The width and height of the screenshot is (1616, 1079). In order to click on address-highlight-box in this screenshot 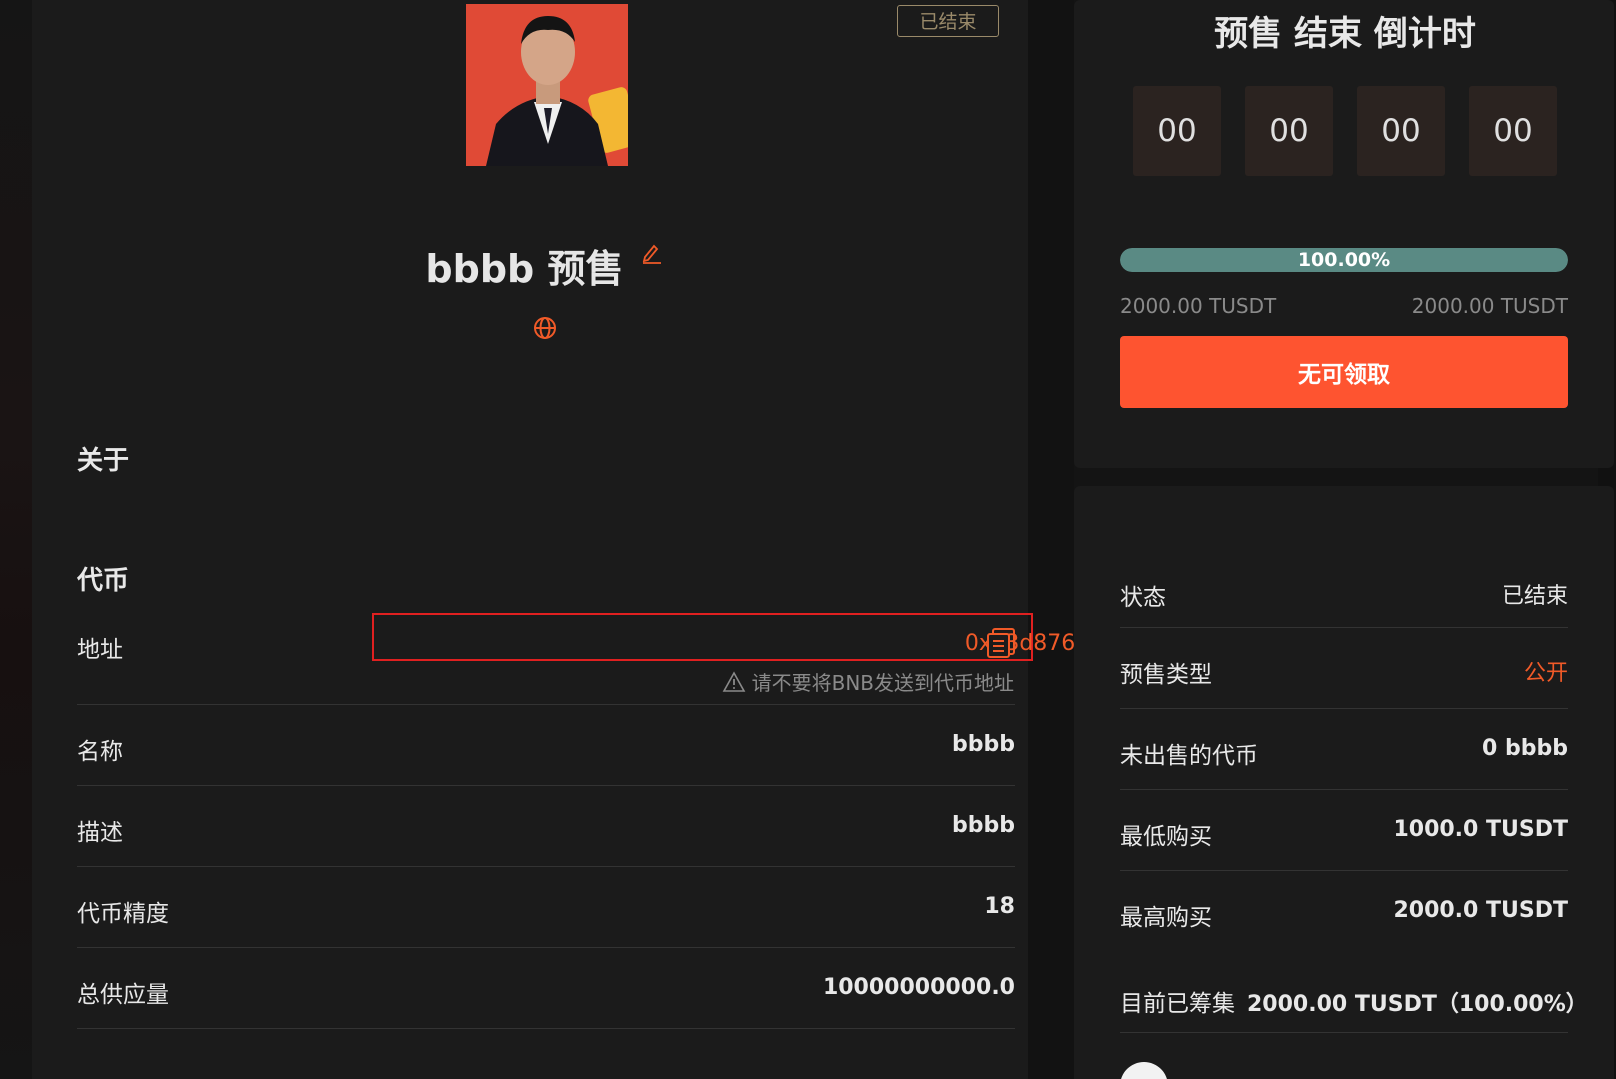, I will do `click(702, 637)`.